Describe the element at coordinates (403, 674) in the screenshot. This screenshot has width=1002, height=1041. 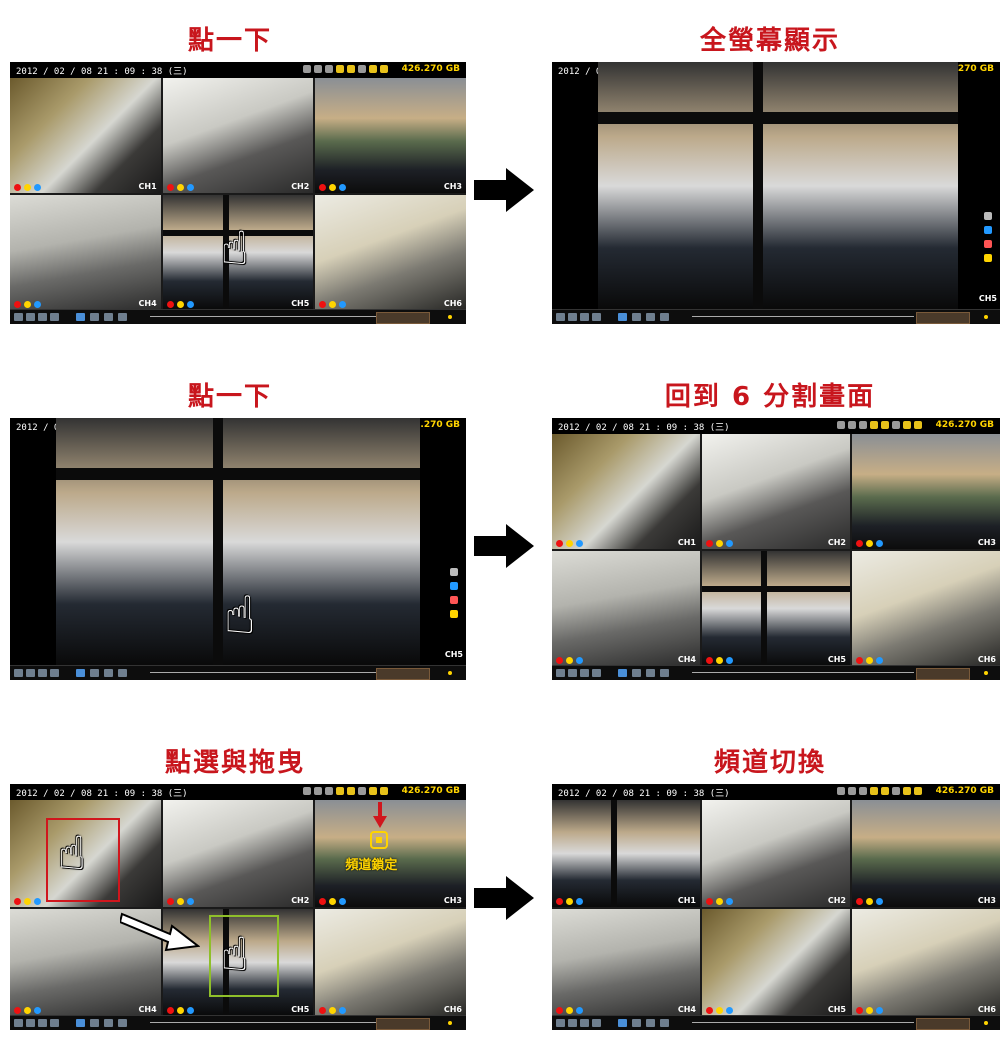
I see `progress-box` at that location.